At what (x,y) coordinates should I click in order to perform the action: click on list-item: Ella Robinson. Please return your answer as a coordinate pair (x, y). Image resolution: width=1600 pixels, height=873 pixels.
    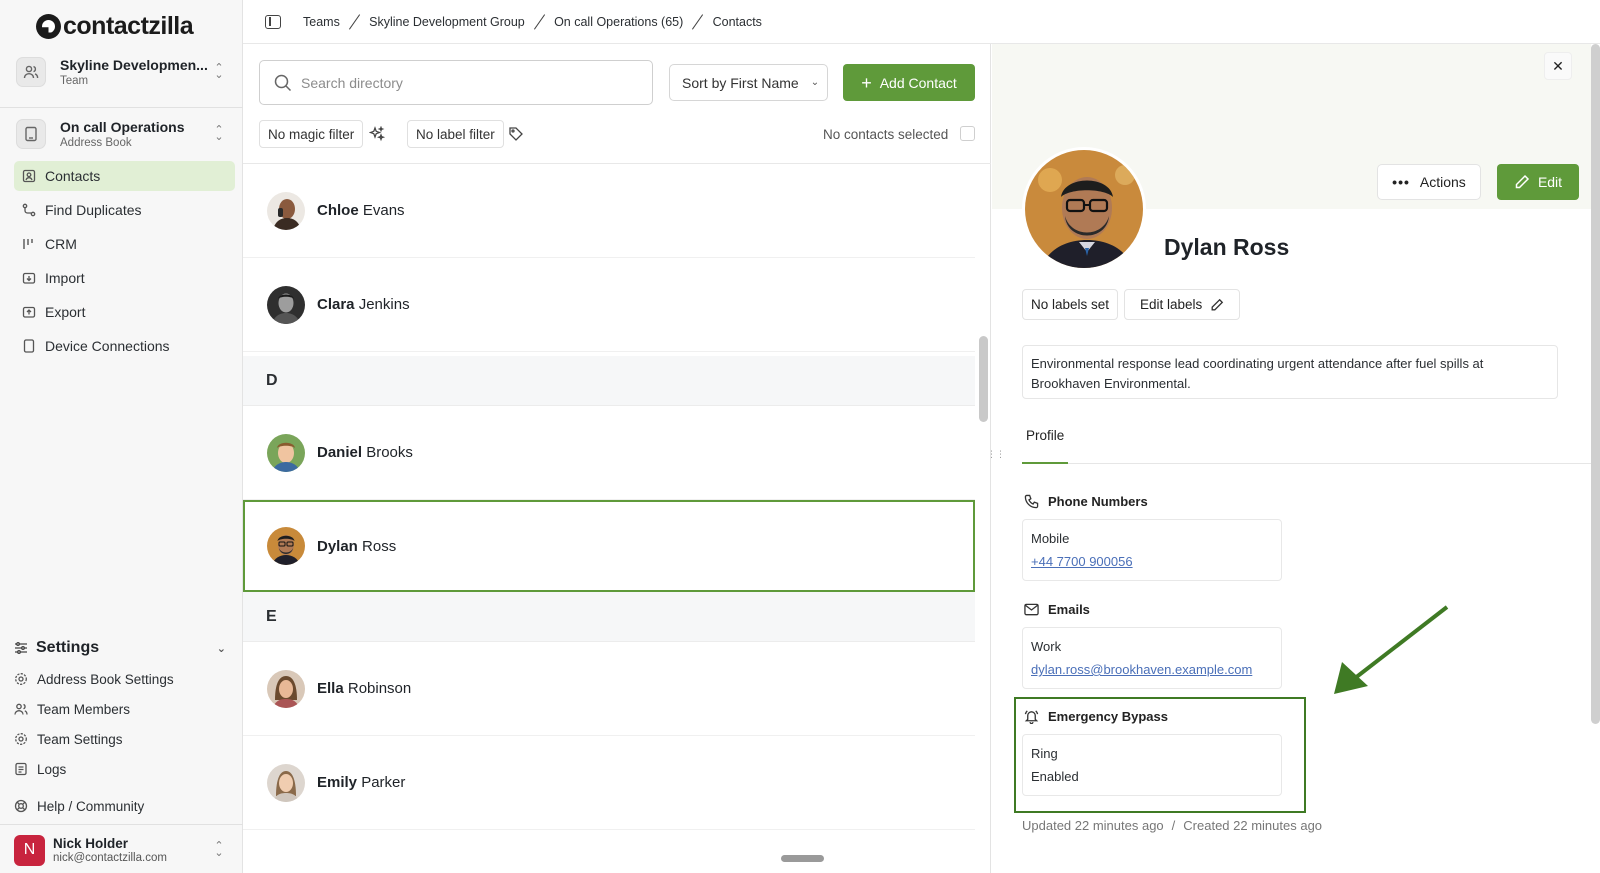
    Looking at the image, I should click on (609, 689).